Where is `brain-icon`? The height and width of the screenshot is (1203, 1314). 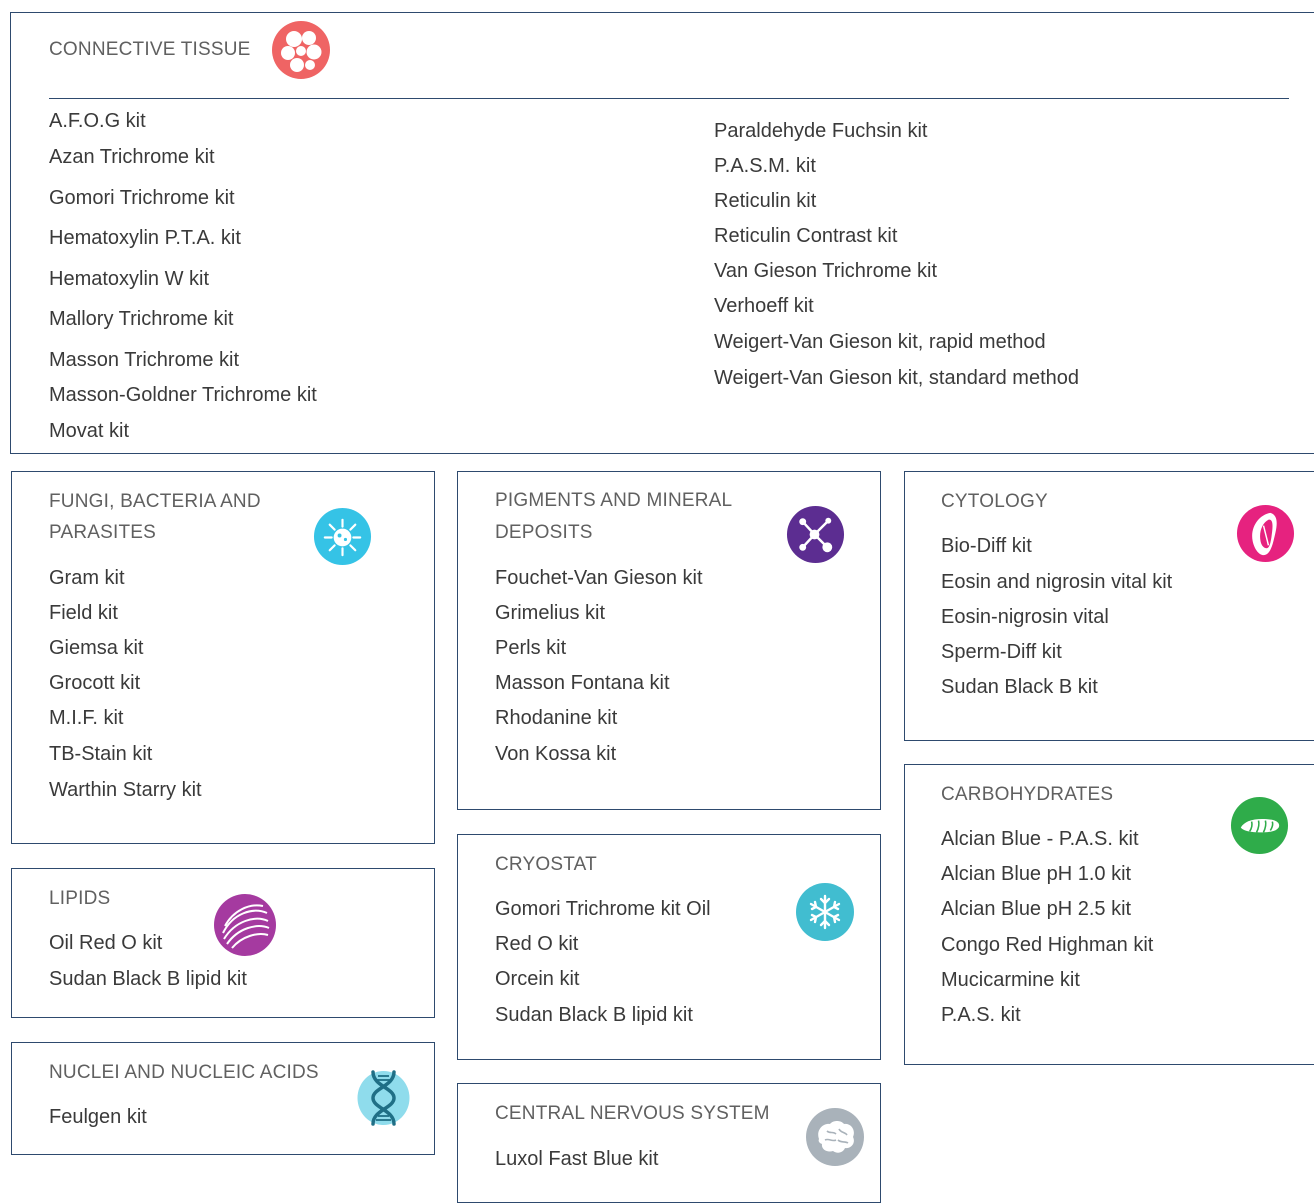 brain-icon is located at coordinates (835, 1137).